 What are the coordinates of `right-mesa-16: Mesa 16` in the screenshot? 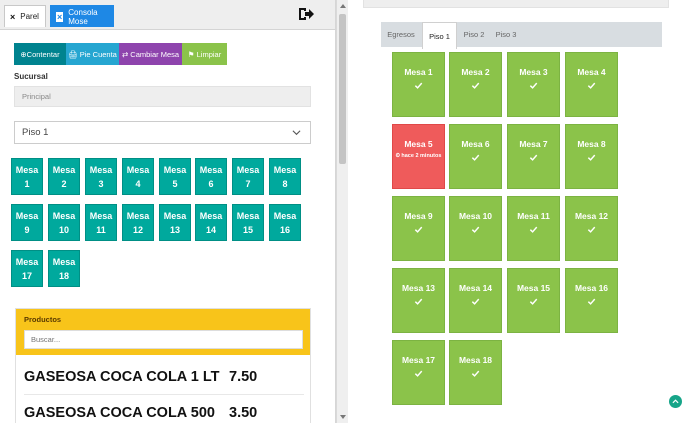 It's located at (591, 300).